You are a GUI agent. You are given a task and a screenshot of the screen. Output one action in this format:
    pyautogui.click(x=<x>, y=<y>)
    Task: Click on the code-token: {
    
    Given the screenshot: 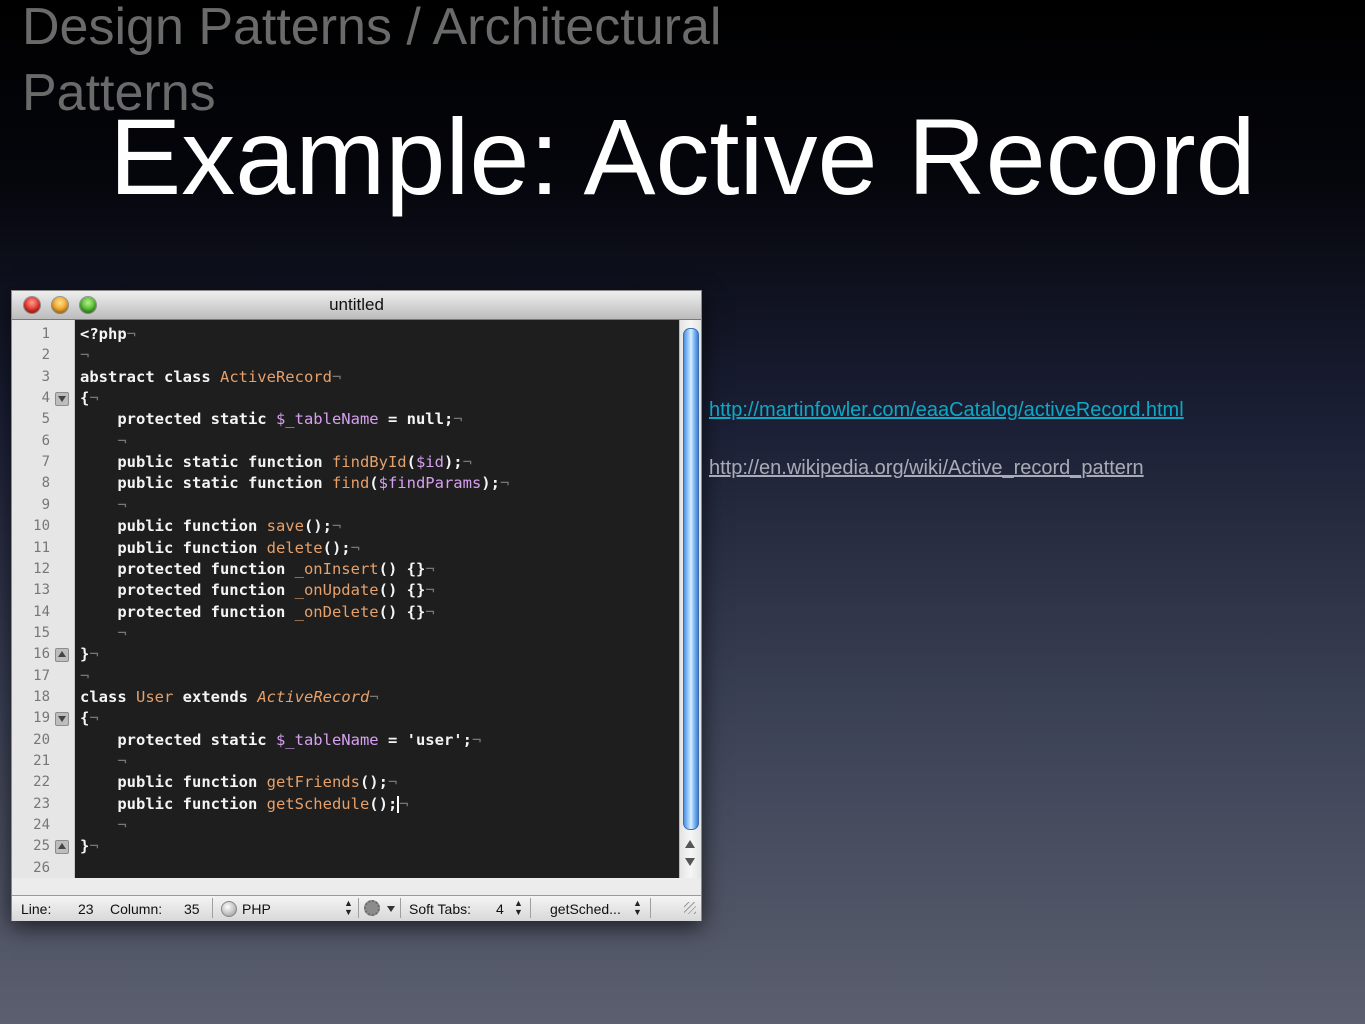 What is the action you would take?
    pyautogui.click(x=85, y=398)
    